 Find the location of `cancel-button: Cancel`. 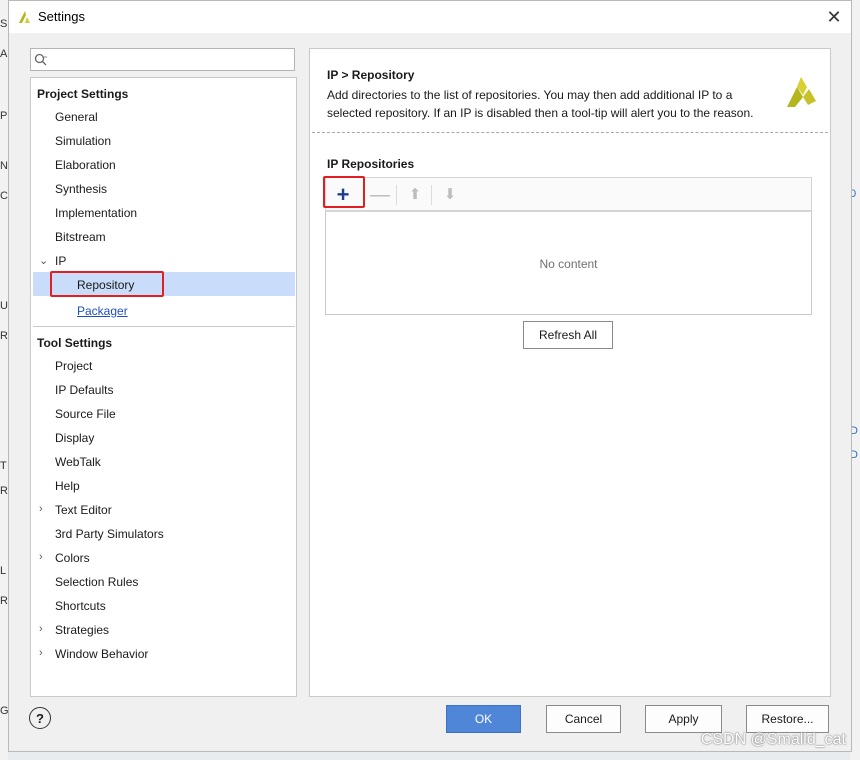

cancel-button: Cancel is located at coordinates (583, 719).